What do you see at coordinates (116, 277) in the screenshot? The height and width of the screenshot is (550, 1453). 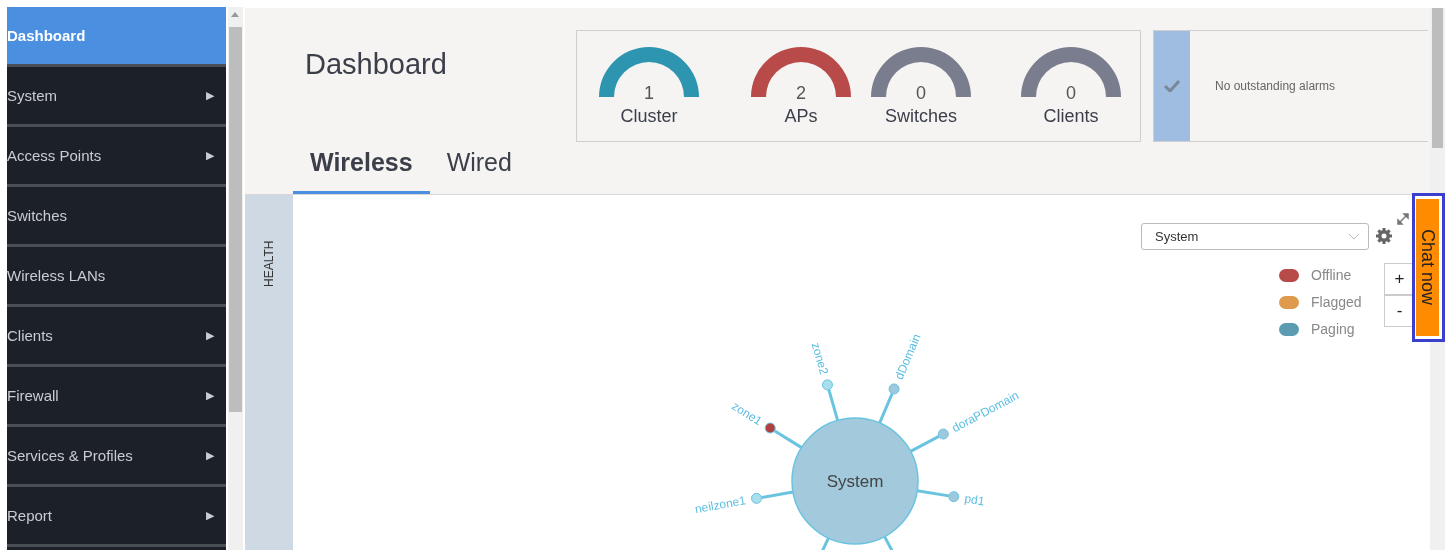 I see `sidebar-item: Wireless LANs` at bounding box center [116, 277].